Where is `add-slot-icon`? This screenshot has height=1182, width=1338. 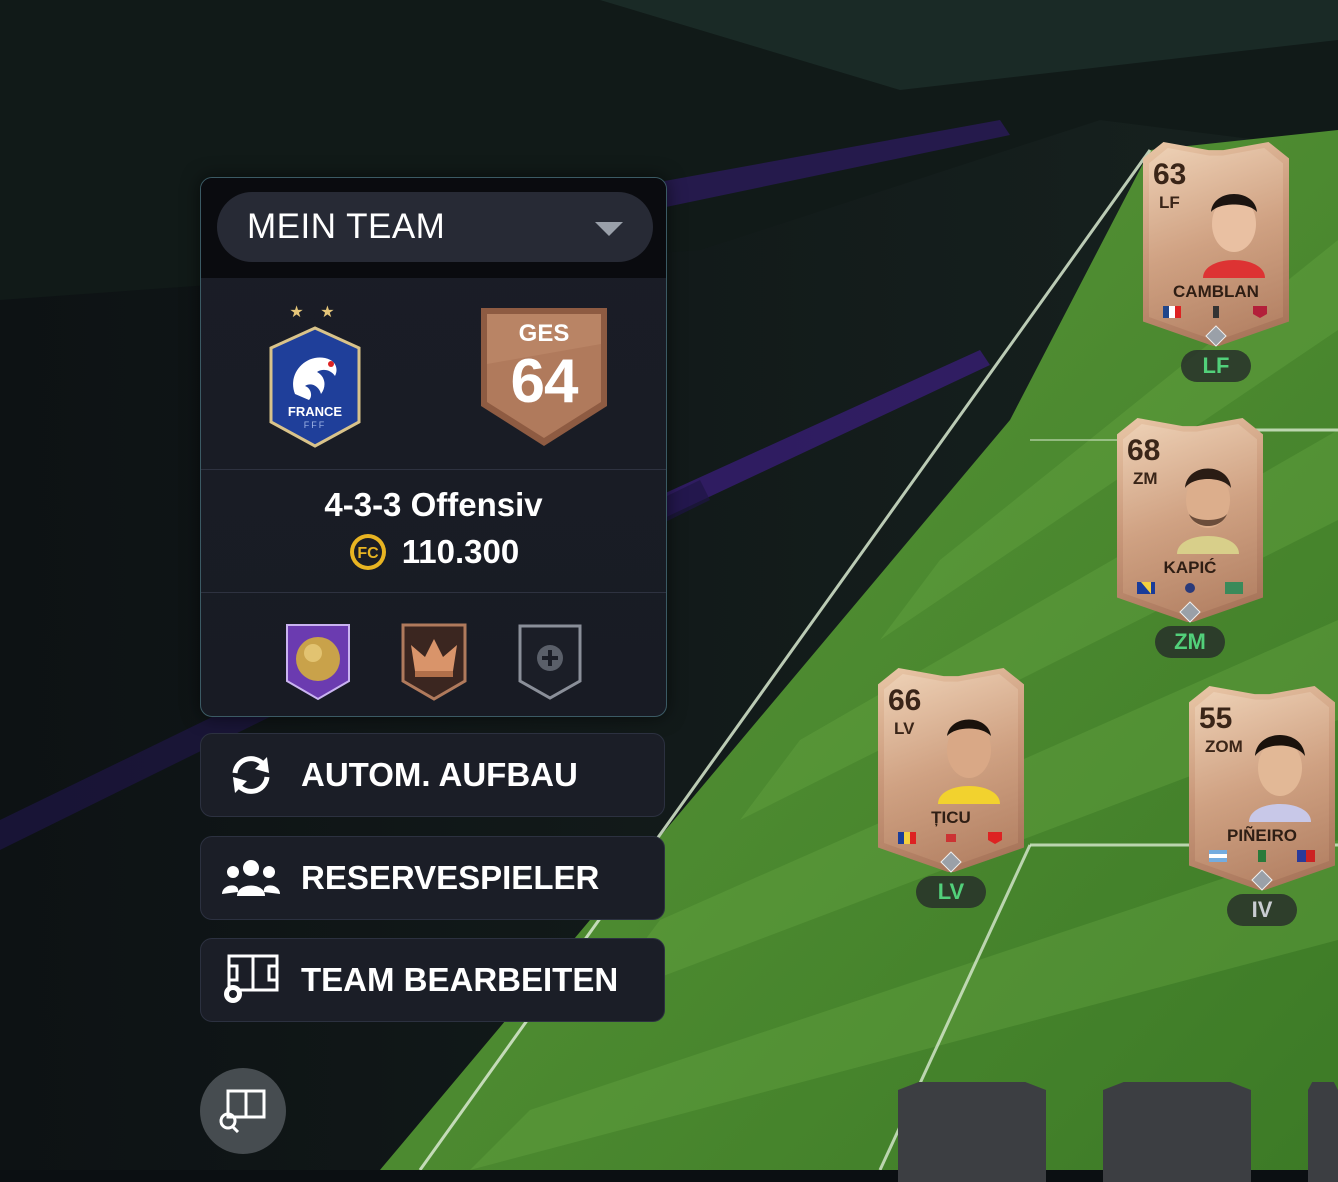 add-slot-icon is located at coordinates (550, 662).